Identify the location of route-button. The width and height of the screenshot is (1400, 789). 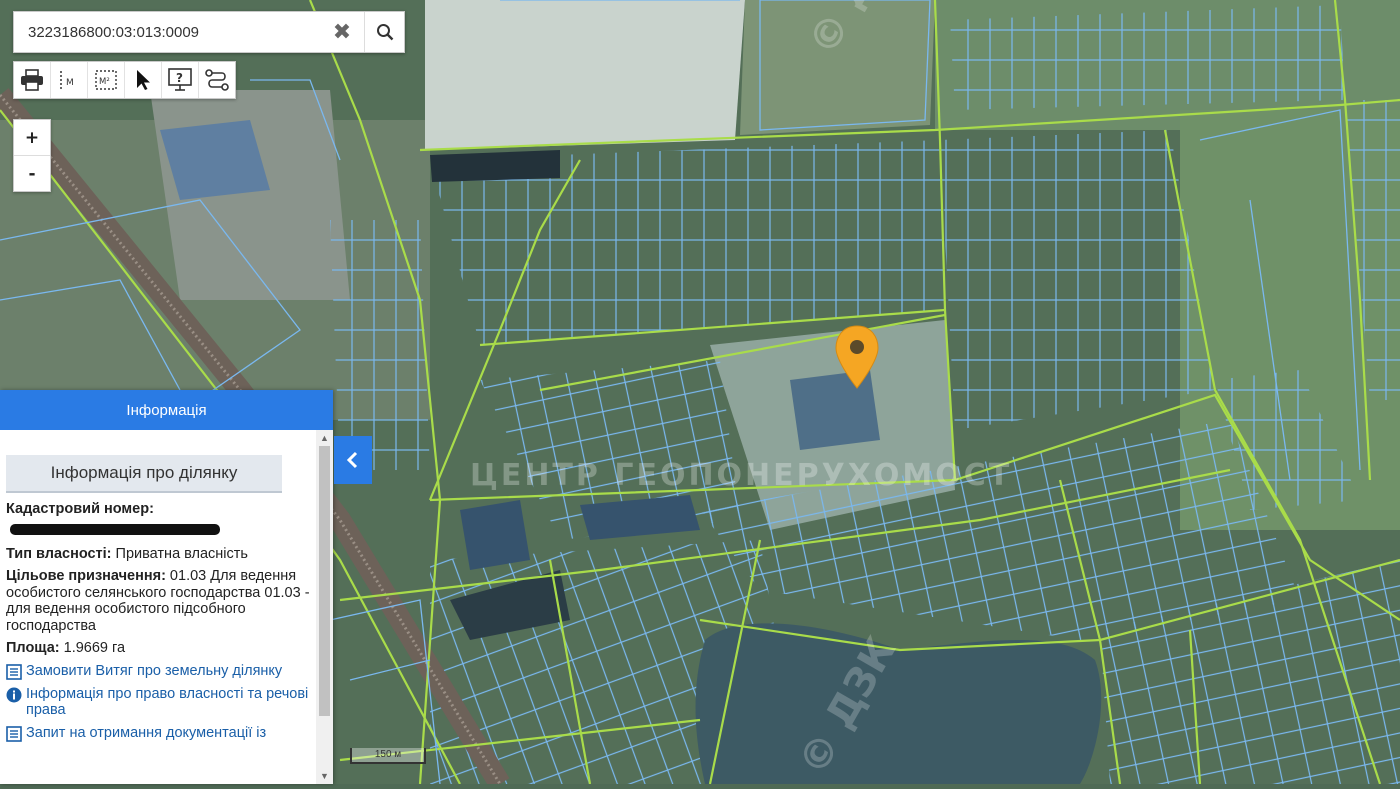
(217, 80).